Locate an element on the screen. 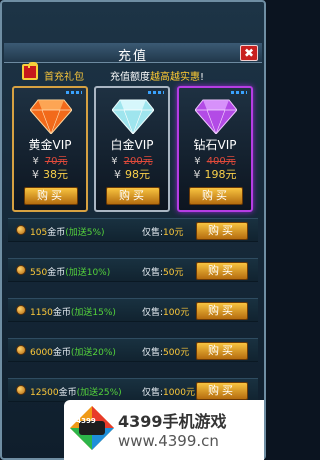  coin-pack-row: 550金币(加送10%) 仅售:50元 购买 is located at coordinates (133, 270).